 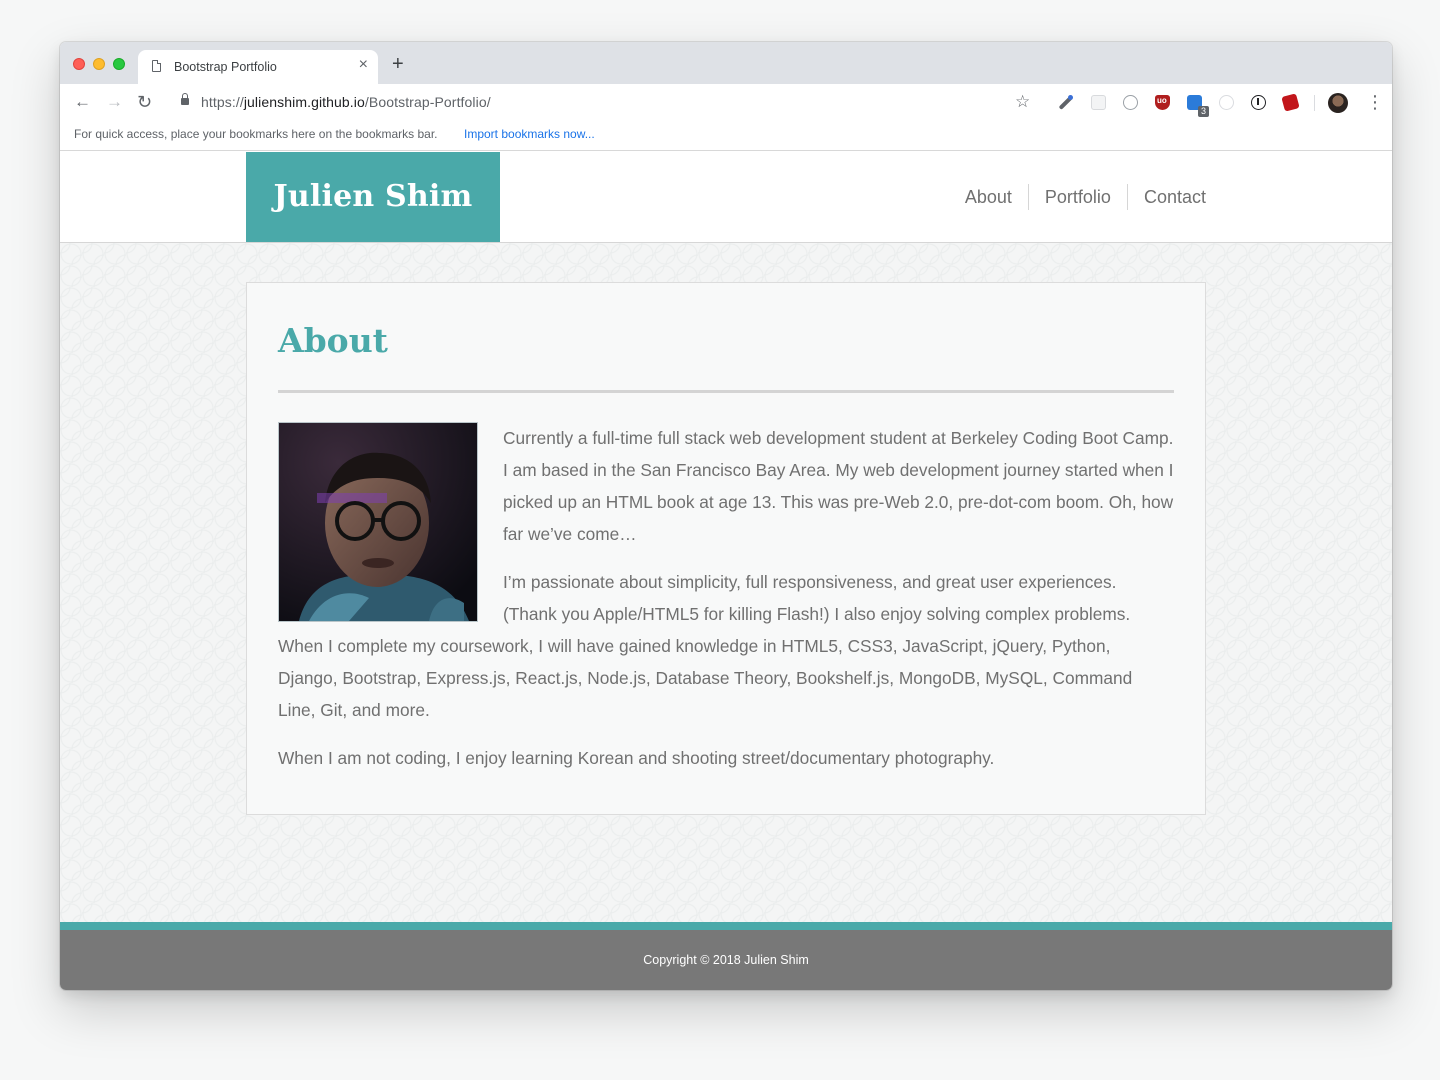 What do you see at coordinates (726, 197) in the screenshot?
I see `site-header: Julien Shim About Portfolio Contact` at bounding box center [726, 197].